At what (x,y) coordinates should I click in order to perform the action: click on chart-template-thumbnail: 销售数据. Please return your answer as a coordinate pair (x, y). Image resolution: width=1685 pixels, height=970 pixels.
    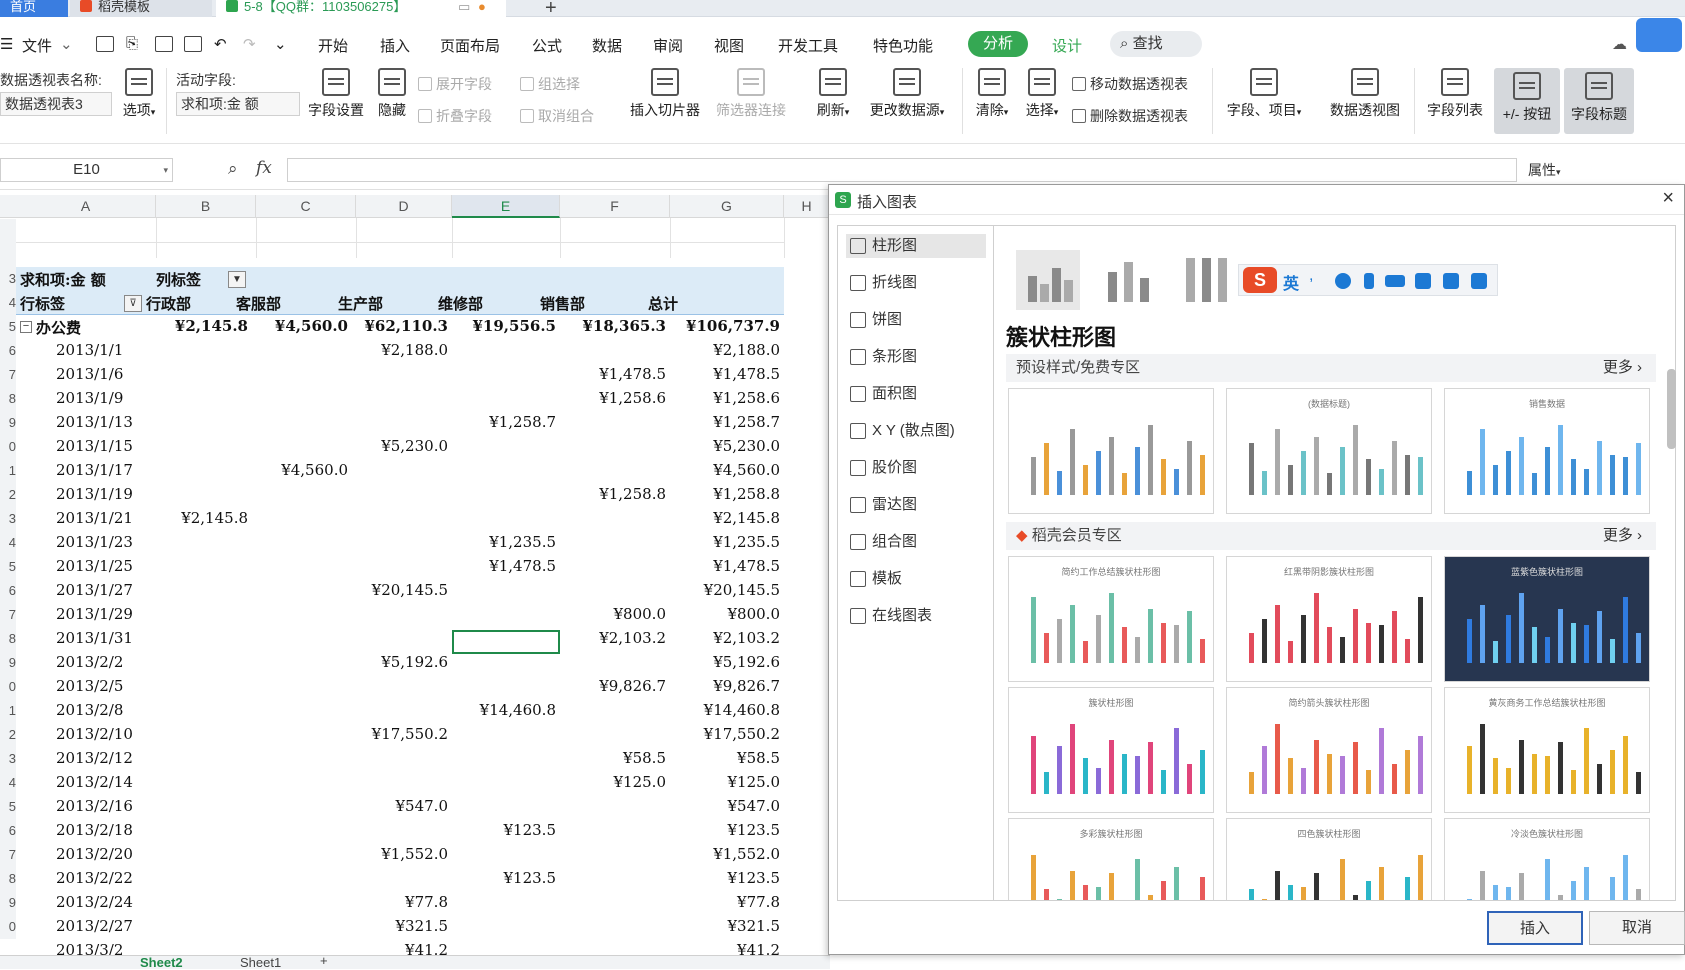
    Looking at the image, I should click on (1547, 451).